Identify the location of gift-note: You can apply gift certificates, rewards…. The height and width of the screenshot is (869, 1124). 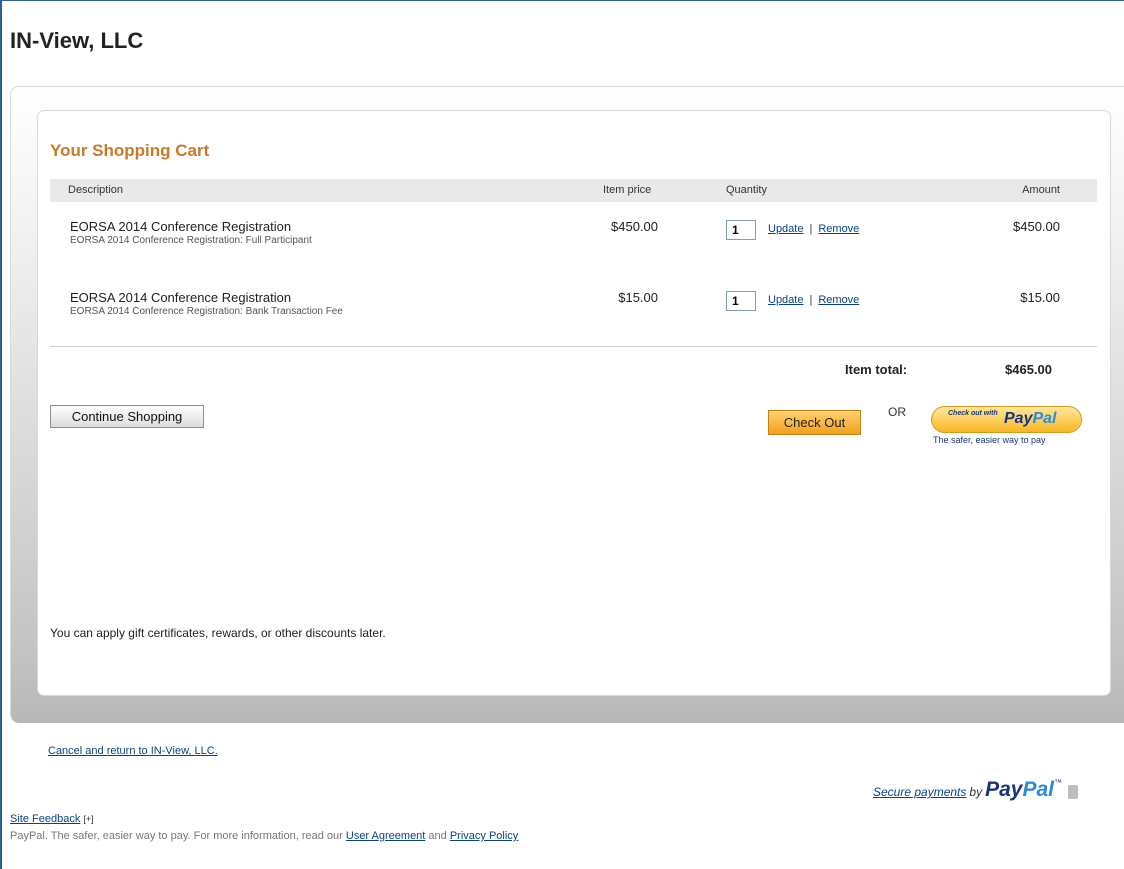
(218, 633).